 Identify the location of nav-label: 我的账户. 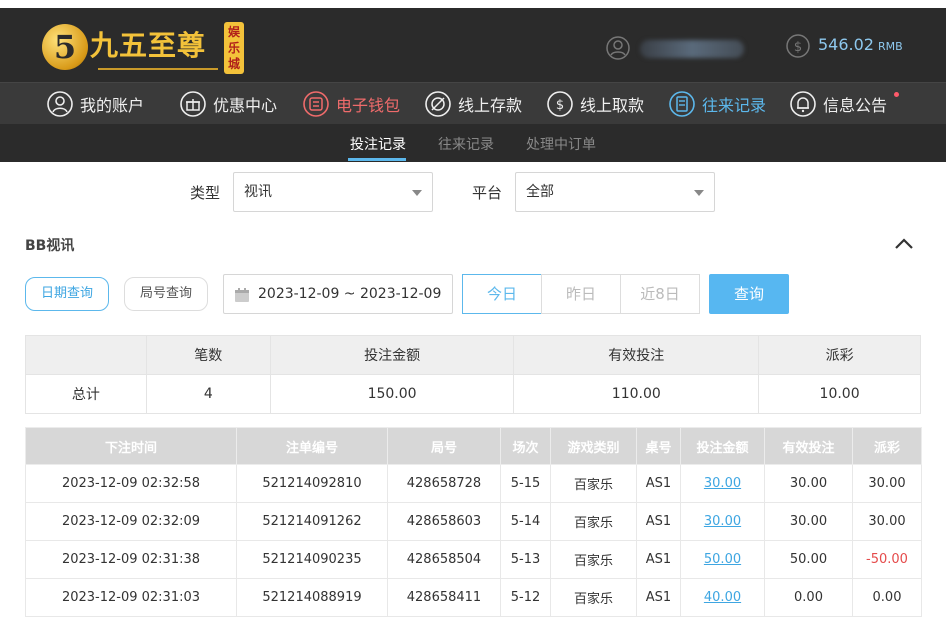
(112, 105).